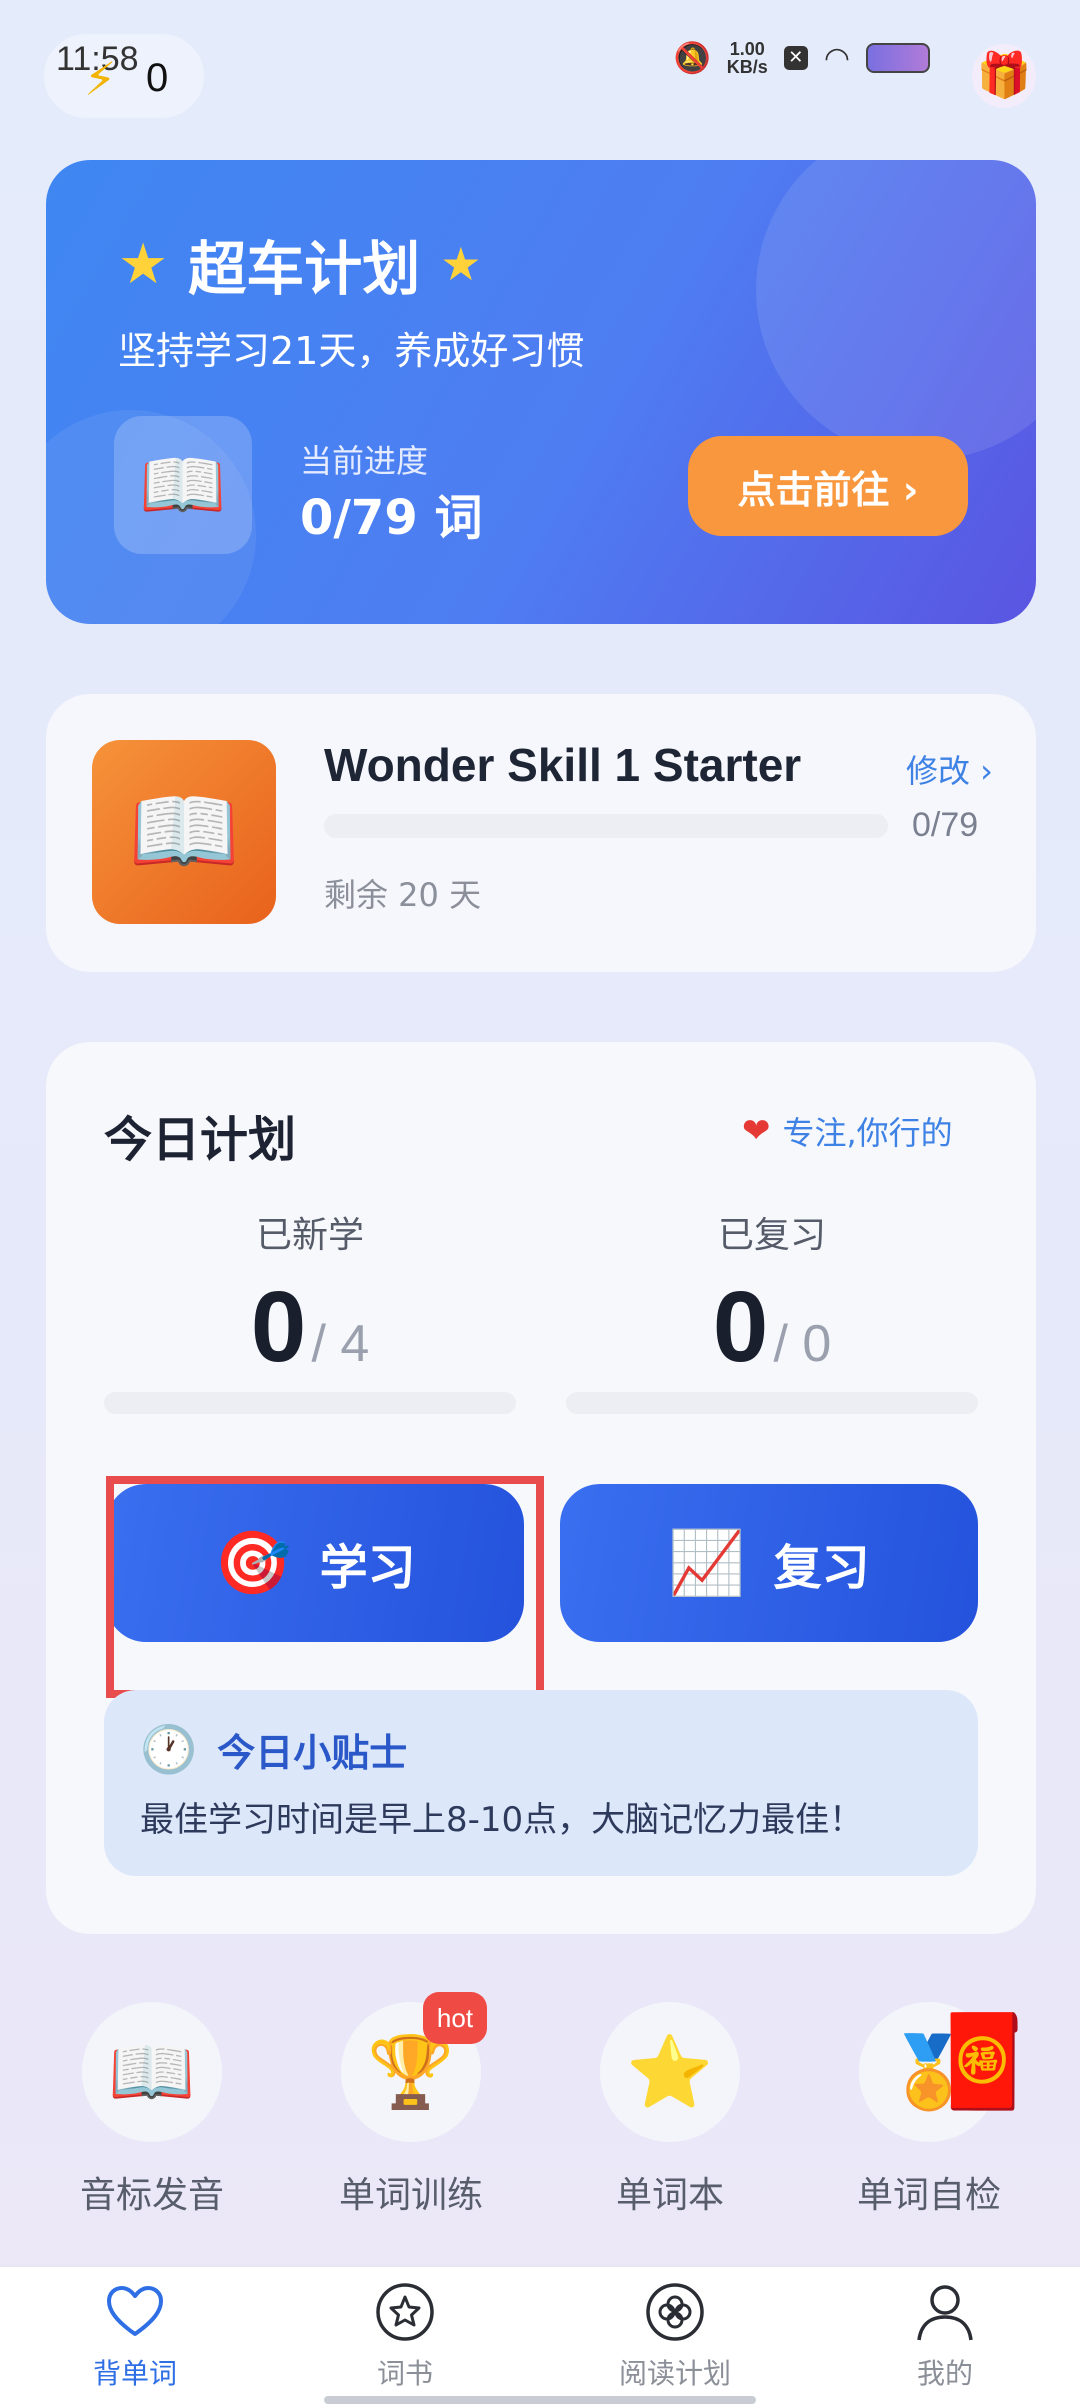  What do you see at coordinates (502, 1820) in the screenshot?
I see `tip-text: 最佳学习时间是早上8-10点，大脑记忆力最佳！` at bounding box center [502, 1820].